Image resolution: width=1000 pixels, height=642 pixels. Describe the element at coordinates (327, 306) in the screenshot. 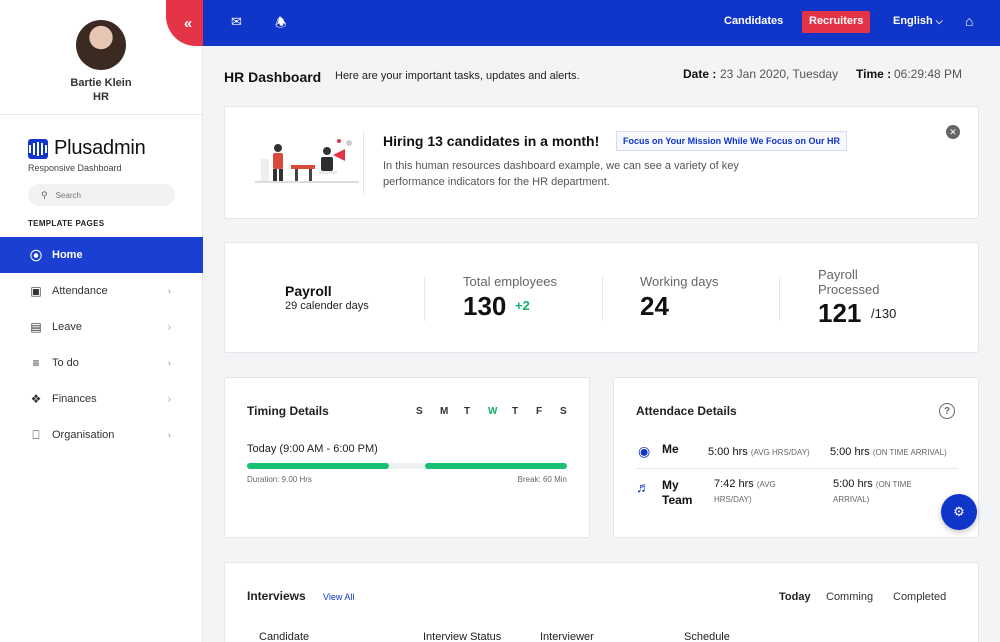

I see `payroll-subtitle: 29 calender days` at that location.